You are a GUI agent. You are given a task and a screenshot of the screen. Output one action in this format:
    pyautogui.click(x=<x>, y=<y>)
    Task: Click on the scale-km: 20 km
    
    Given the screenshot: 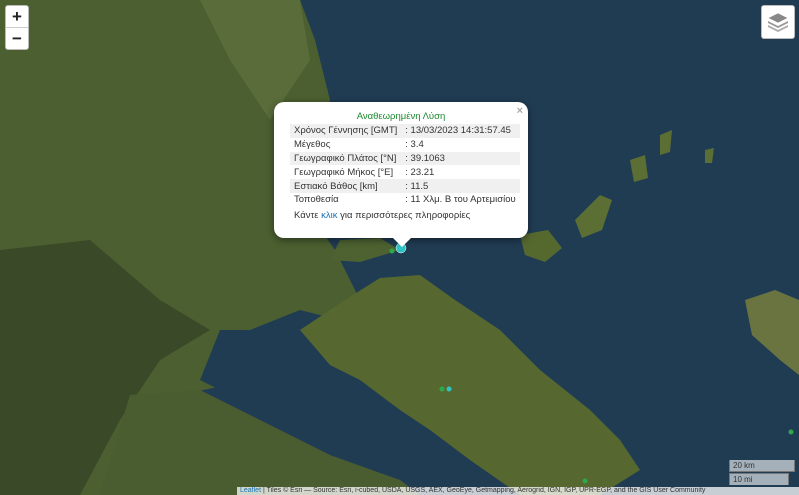 What is the action you would take?
    pyautogui.click(x=762, y=466)
    